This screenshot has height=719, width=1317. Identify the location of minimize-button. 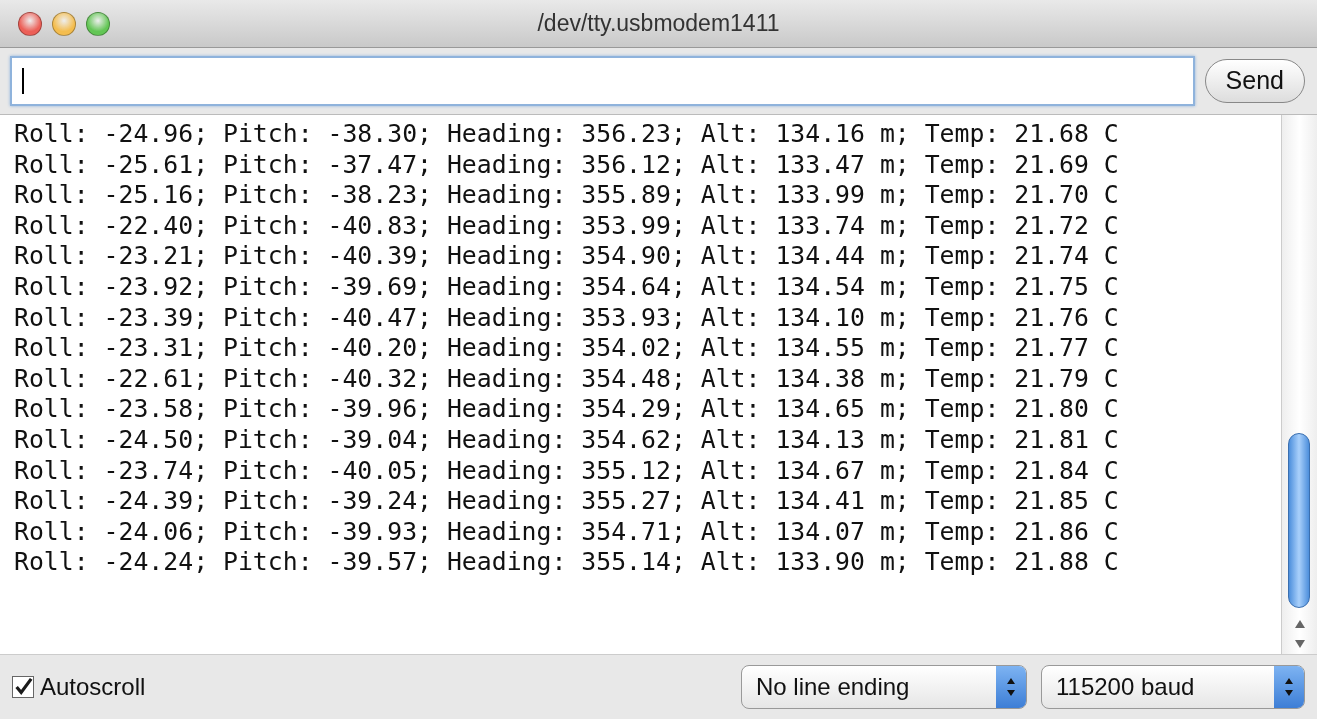
(64, 23).